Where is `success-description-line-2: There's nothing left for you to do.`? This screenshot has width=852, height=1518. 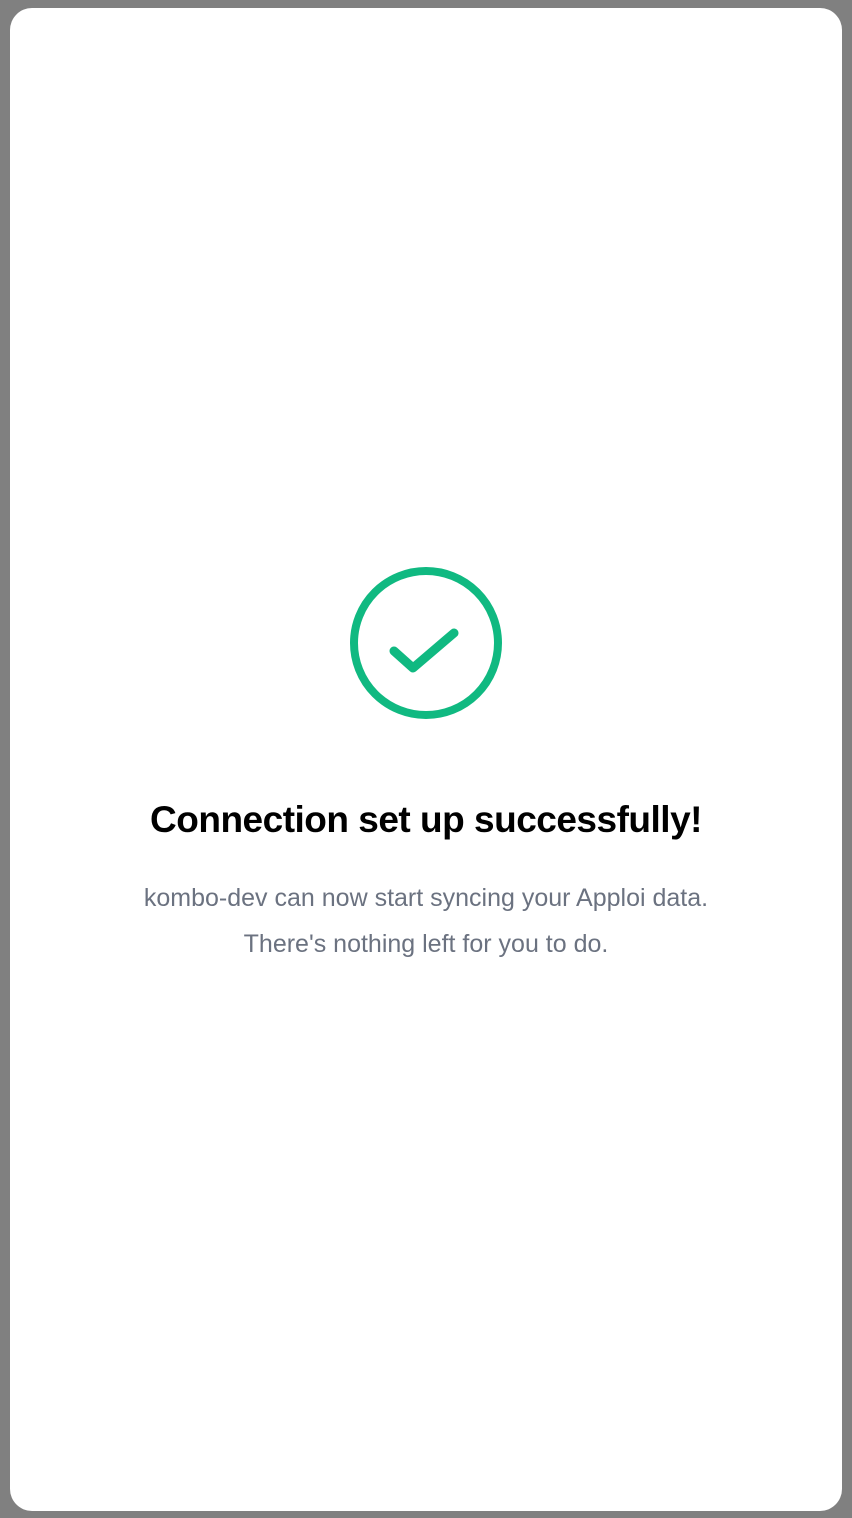
success-description-line-2: There's nothing left for you to do. is located at coordinates (426, 944).